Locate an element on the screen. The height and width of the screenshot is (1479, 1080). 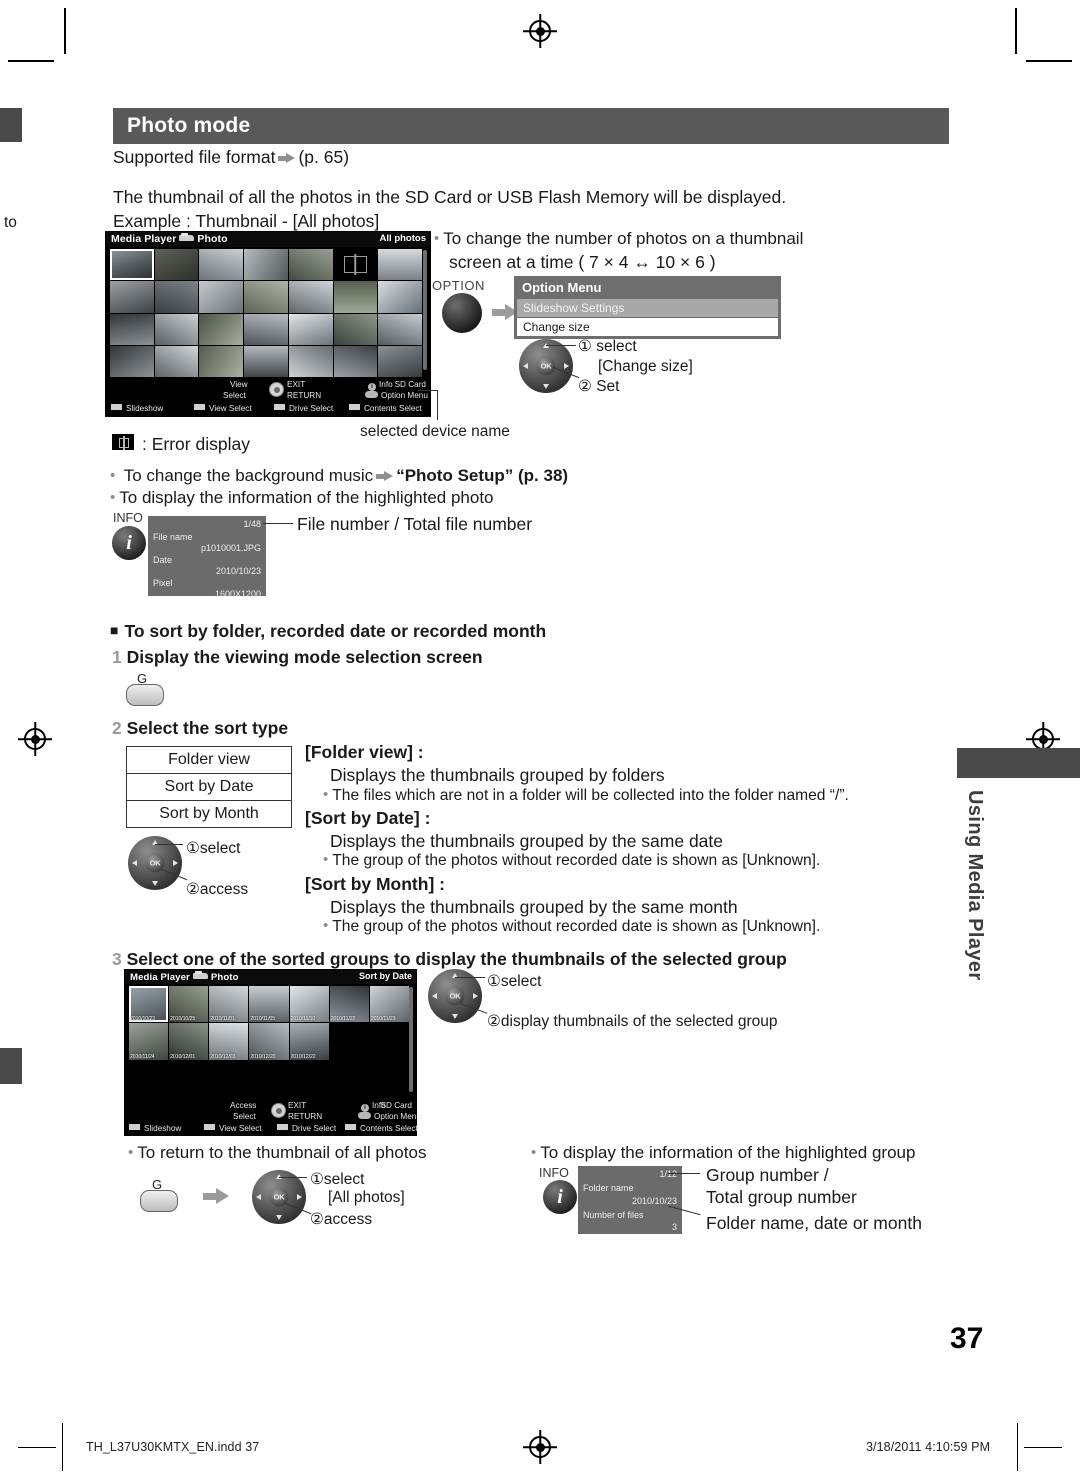
group-cell: 2010/12/20 is located at coordinates (269, 1041).